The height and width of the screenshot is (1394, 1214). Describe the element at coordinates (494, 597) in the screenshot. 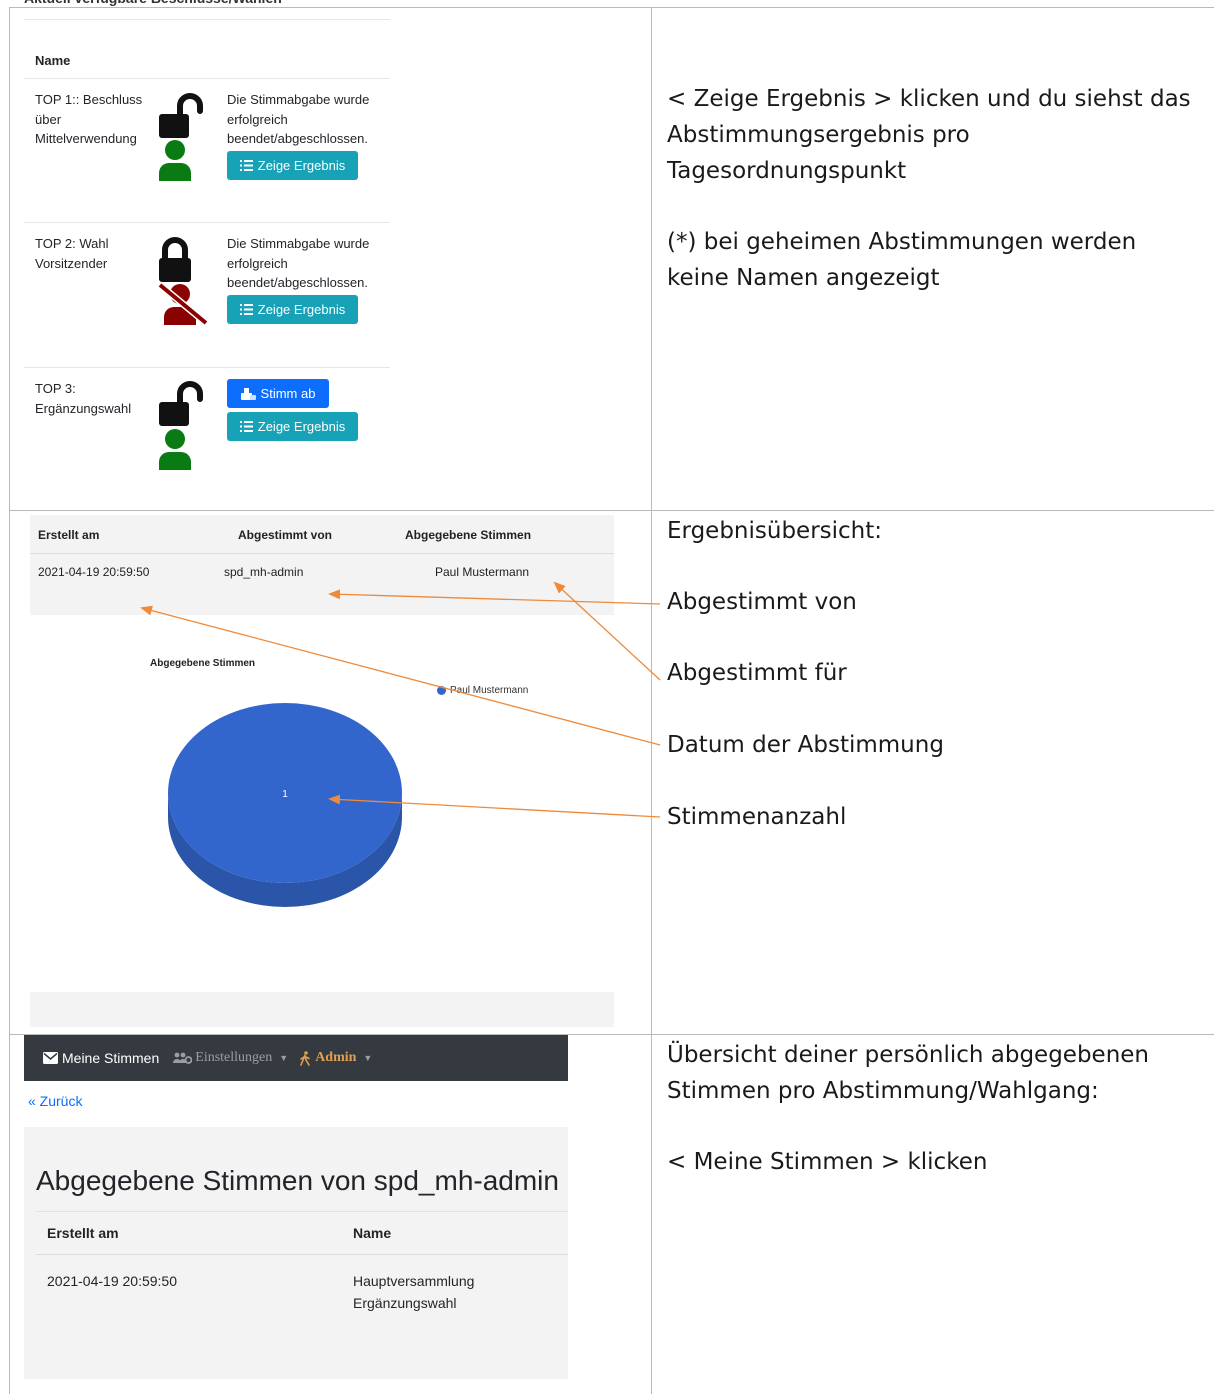

I see `arrow-voted-by` at that location.